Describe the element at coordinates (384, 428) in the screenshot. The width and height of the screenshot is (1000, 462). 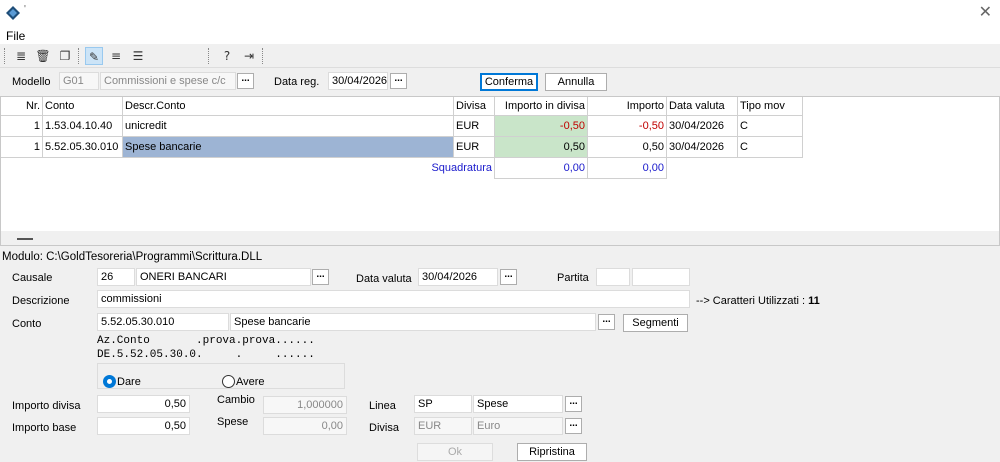
I see `divisa-label: Divisa` at that location.